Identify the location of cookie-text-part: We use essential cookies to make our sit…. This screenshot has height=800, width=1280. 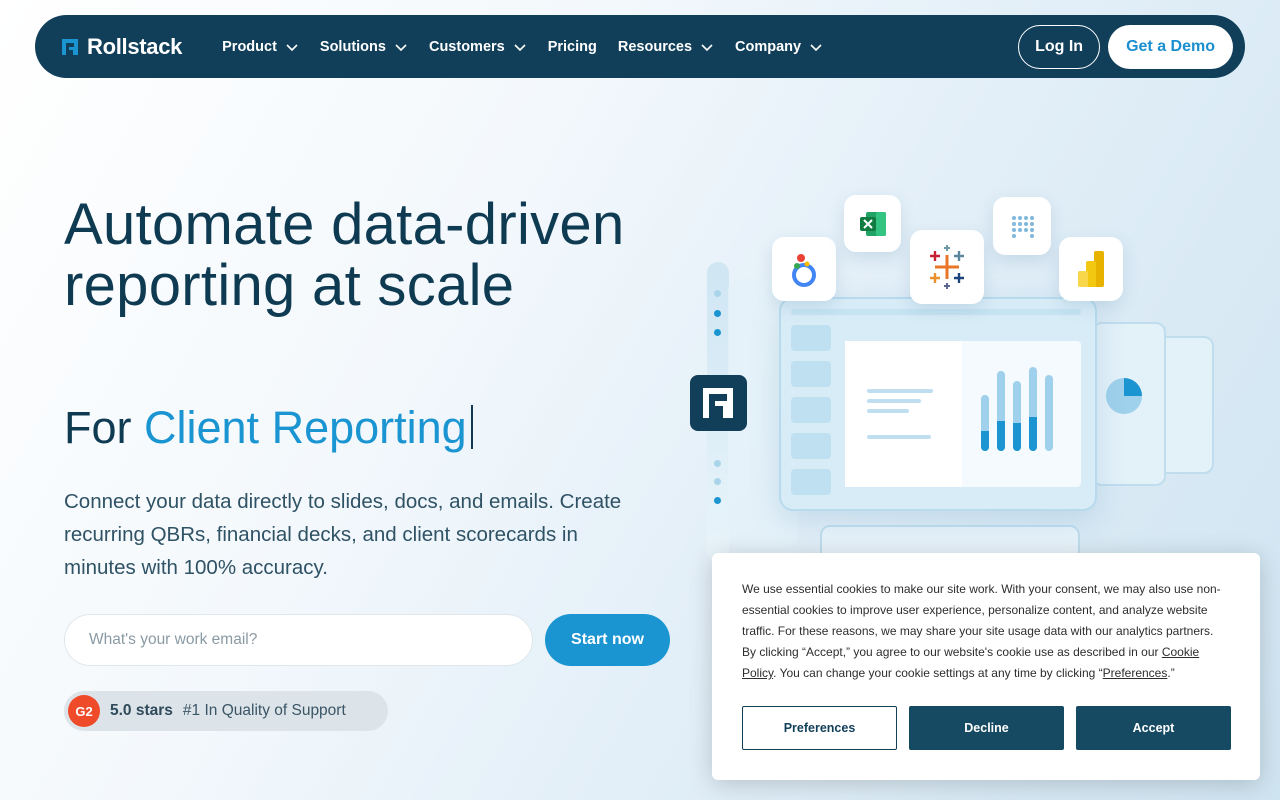
(981, 620).